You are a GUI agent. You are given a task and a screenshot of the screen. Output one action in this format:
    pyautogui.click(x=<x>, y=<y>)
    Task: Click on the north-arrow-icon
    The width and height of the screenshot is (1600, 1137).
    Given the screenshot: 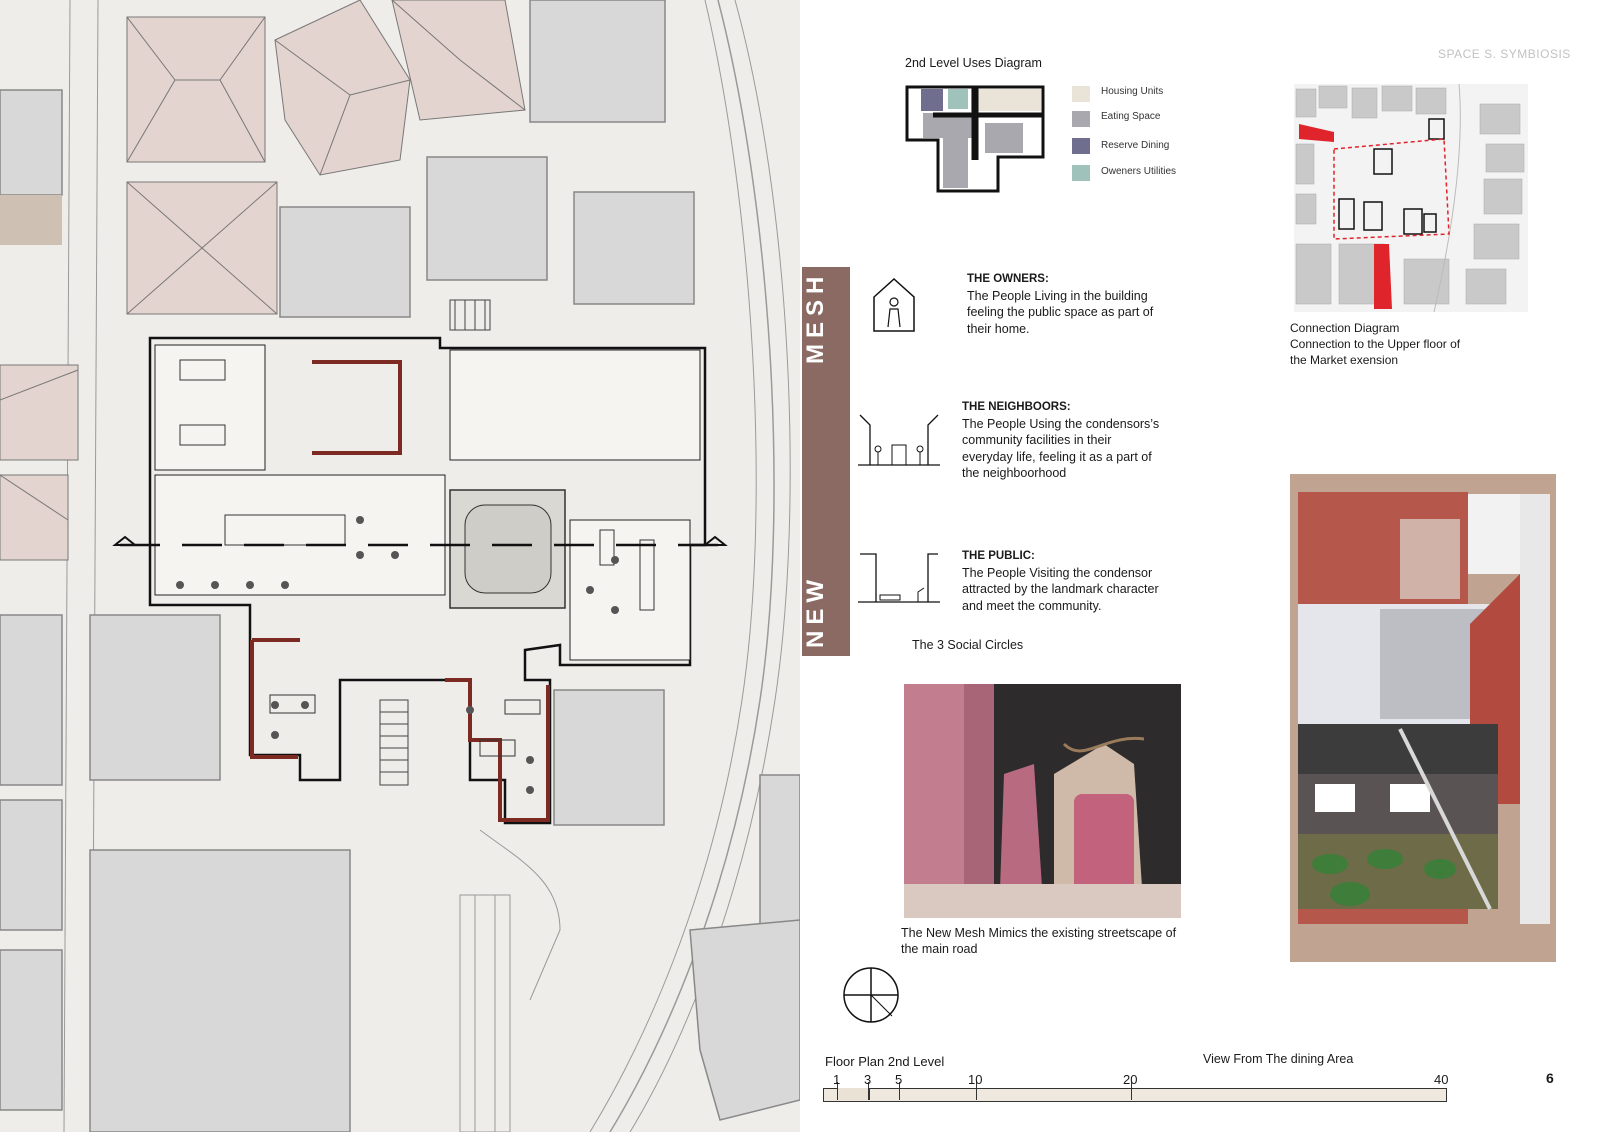 What is the action you would take?
    pyautogui.click(x=871, y=995)
    